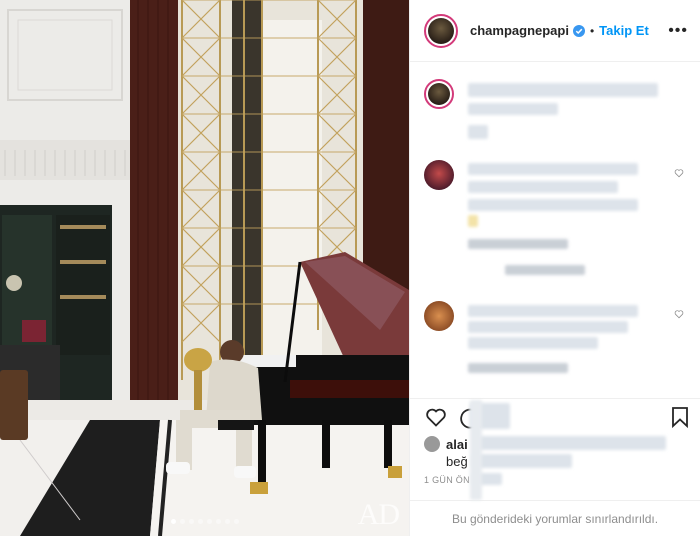 The width and height of the screenshot is (700, 536). Describe the element at coordinates (476, 450) in the screenshot. I see `overlay-blur` at that location.